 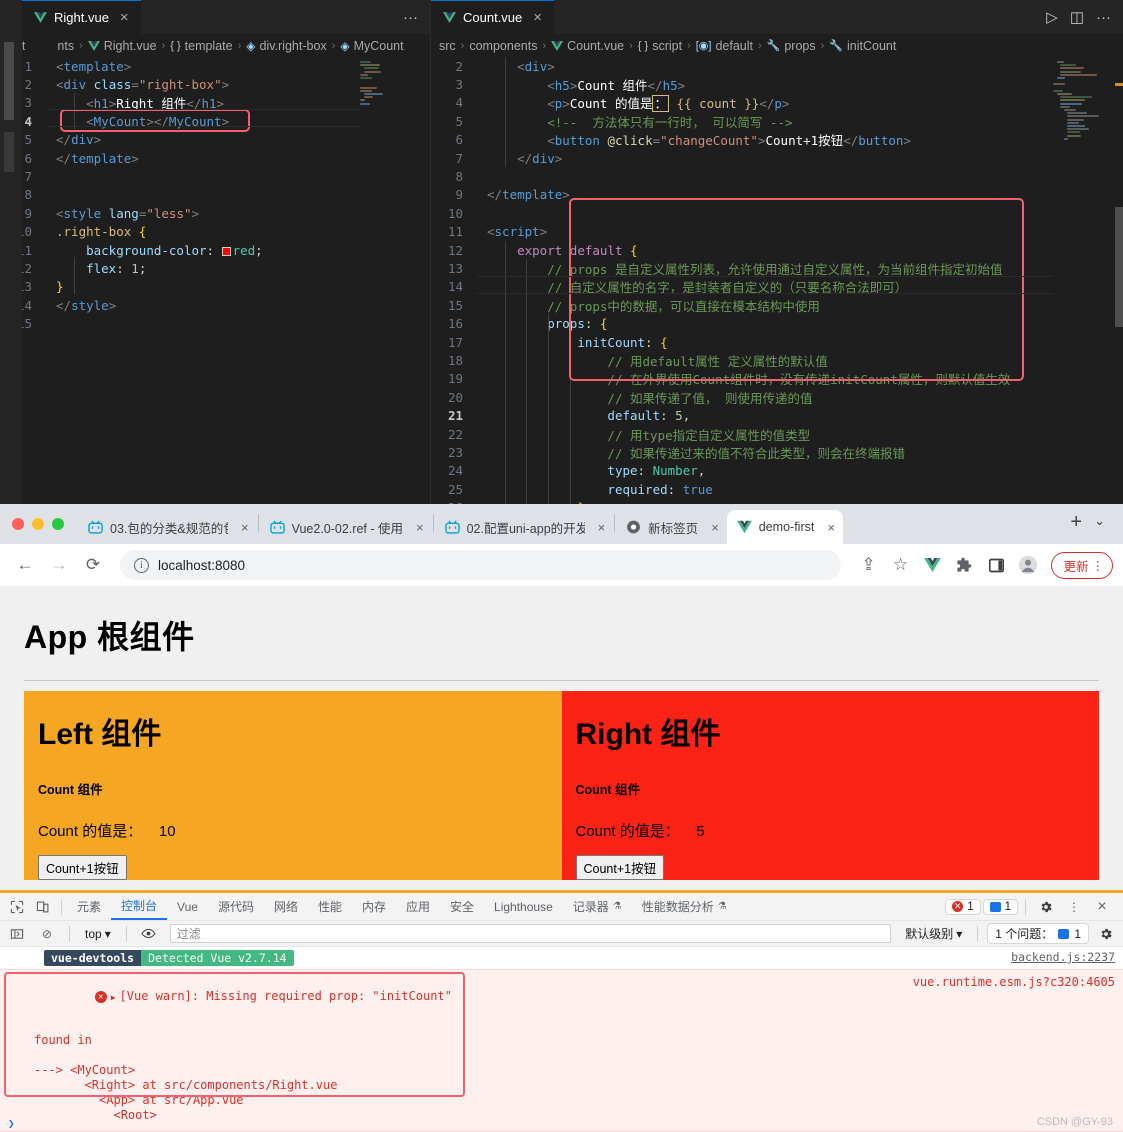 I want to click on editor-tab-right-vue: Right.vue ×, so click(x=81, y=17).